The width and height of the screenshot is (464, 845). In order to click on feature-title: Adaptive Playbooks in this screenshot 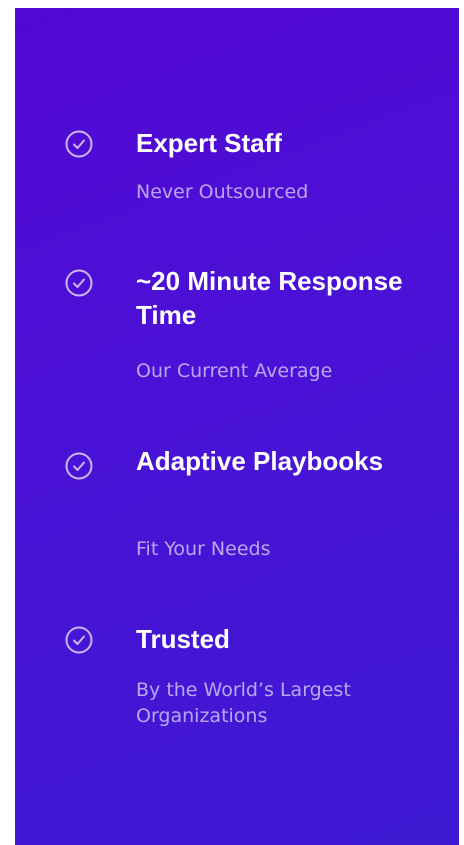, I will do `click(260, 461)`.